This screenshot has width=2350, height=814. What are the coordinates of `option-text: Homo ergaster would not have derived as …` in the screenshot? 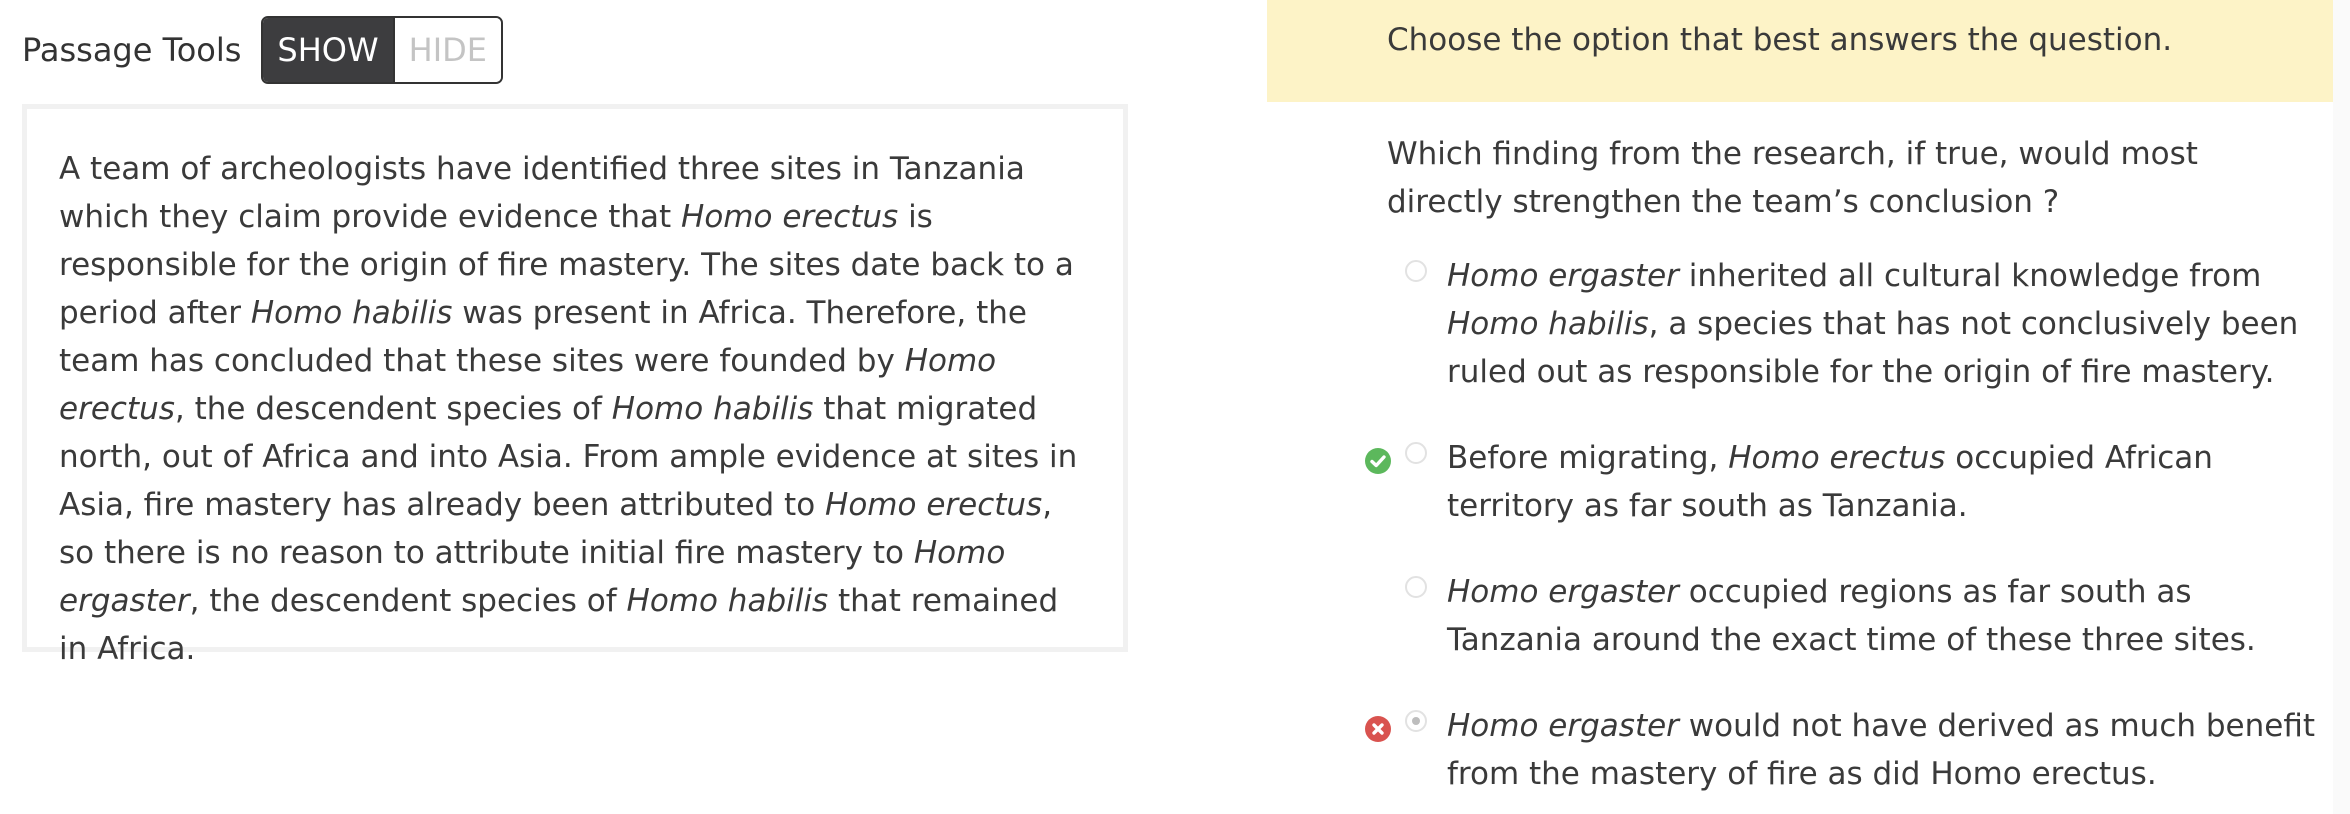 It's located at (1882, 750).